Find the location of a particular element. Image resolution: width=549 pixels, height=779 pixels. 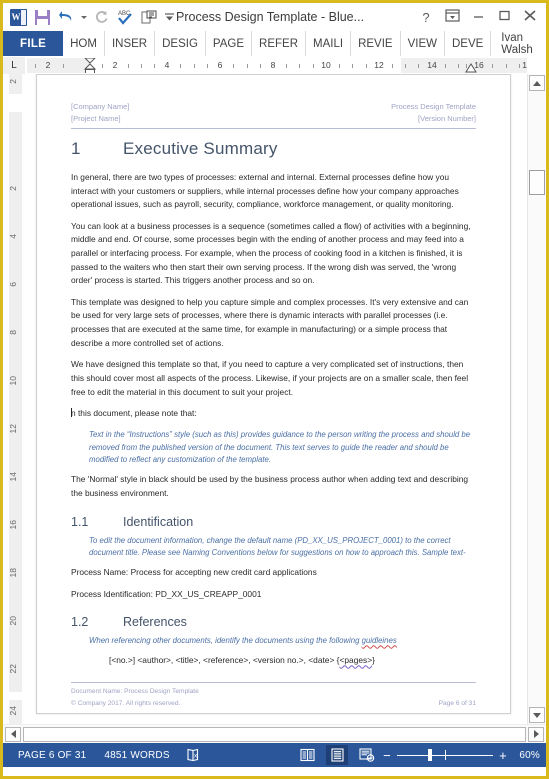

tab-design: DESIG is located at coordinates (180, 43).